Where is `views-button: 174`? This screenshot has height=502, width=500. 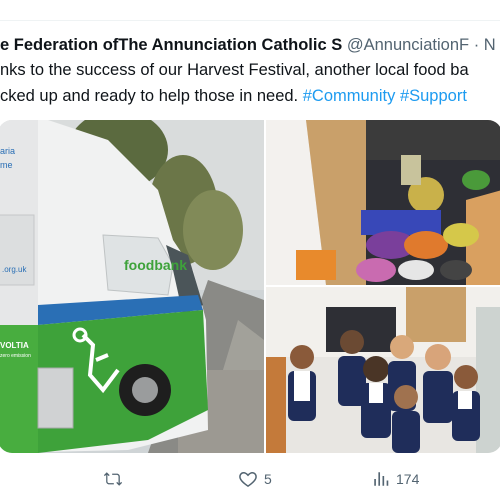 views-button: 174 is located at coordinates (395, 479).